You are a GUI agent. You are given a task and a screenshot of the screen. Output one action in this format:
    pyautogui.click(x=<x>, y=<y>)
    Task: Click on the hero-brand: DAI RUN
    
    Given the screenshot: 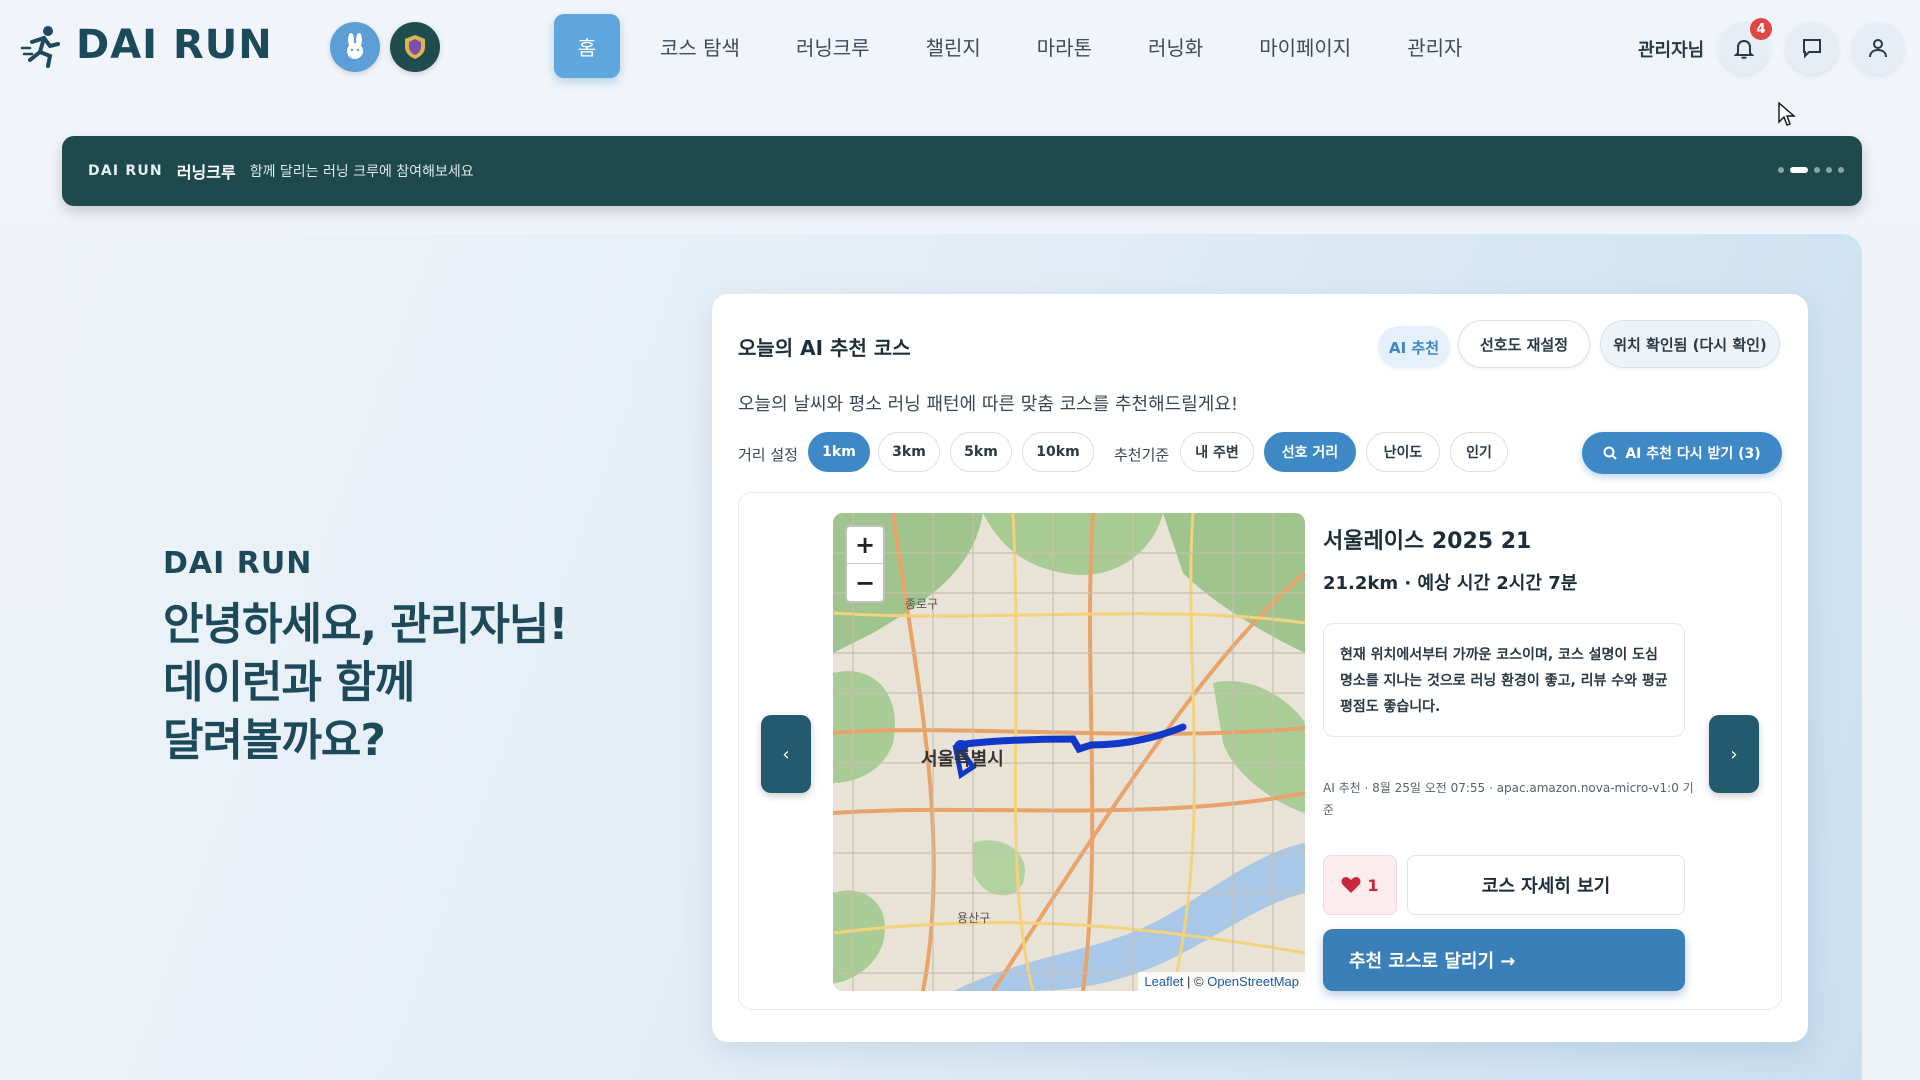 What is the action you would take?
    pyautogui.click(x=238, y=563)
    